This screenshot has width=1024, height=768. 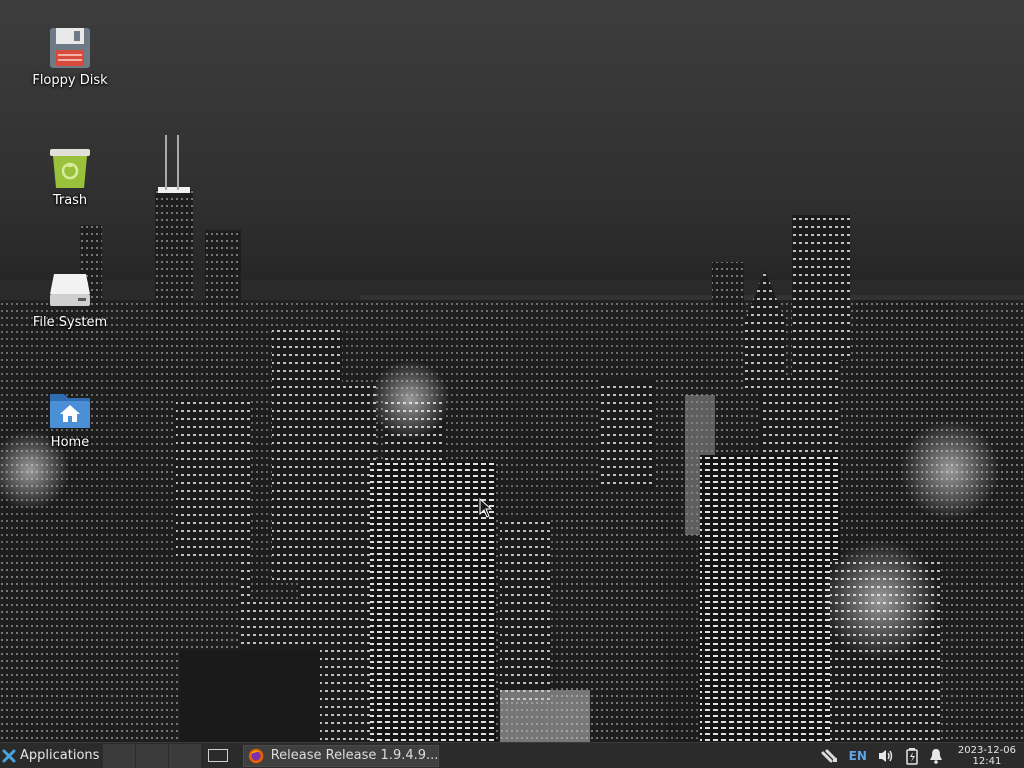 What do you see at coordinates (486, 508) in the screenshot?
I see `mouse-pointer-icon` at bounding box center [486, 508].